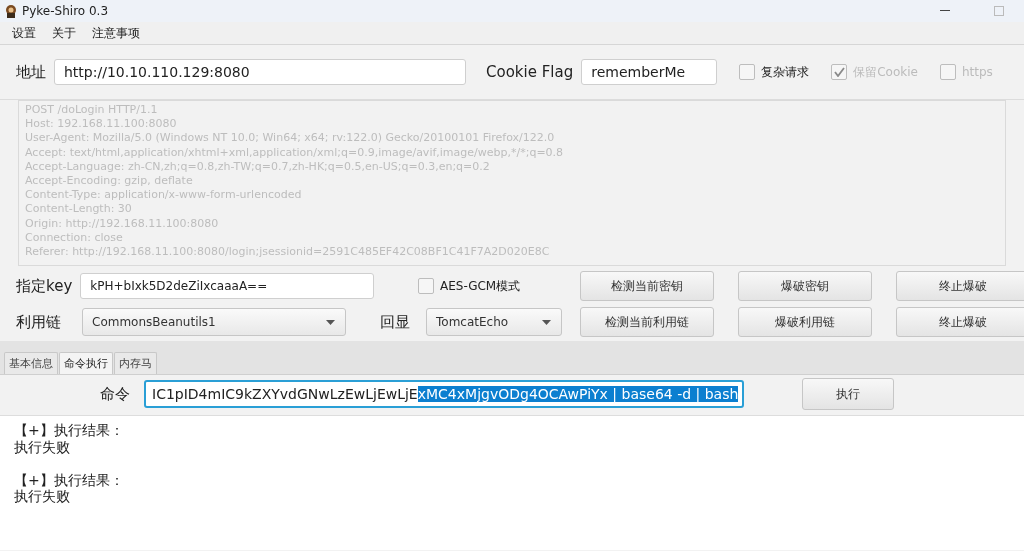  I want to click on menu-item: 设置, so click(24, 33).